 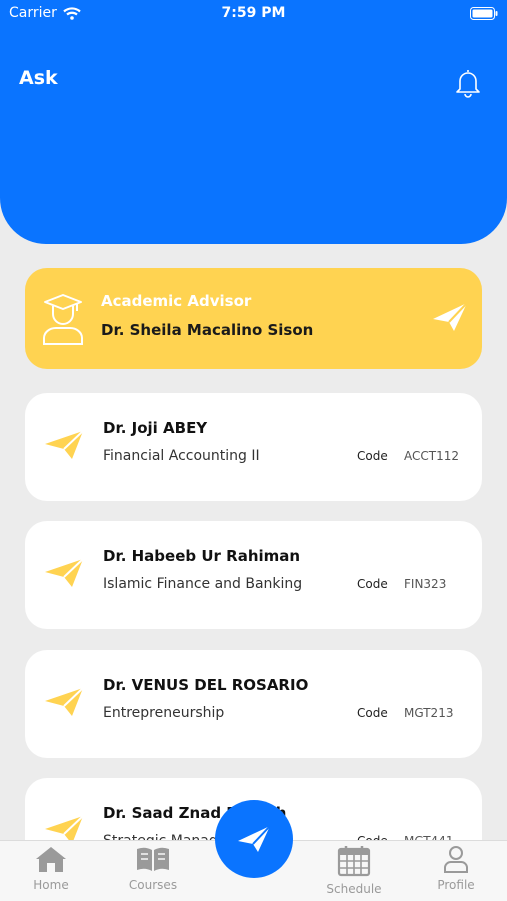 I want to click on course-code: FIN323, so click(x=425, y=584).